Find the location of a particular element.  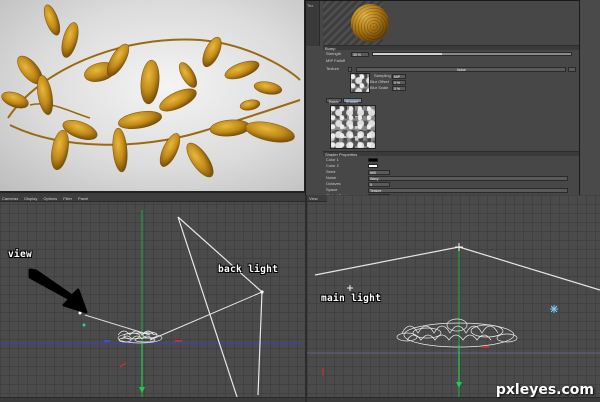

material-preview is located at coordinates (356, 23).